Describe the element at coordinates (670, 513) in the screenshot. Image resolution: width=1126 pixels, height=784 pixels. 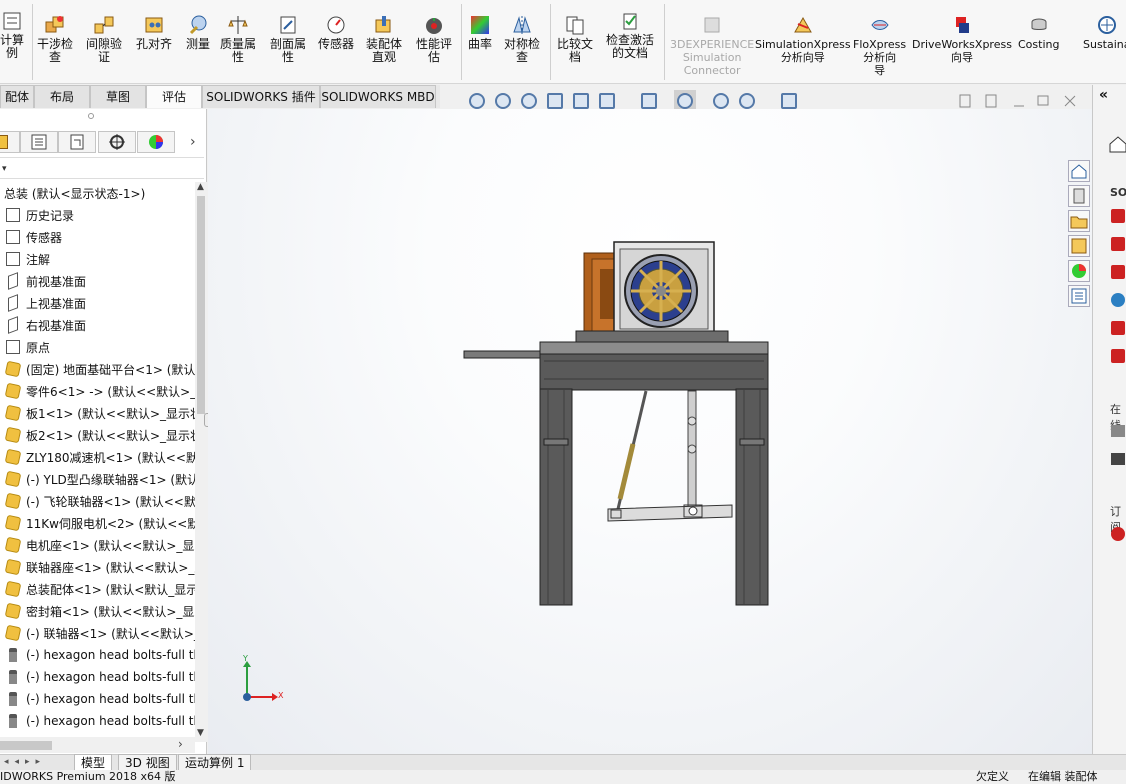
I see `swing-bar` at that location.